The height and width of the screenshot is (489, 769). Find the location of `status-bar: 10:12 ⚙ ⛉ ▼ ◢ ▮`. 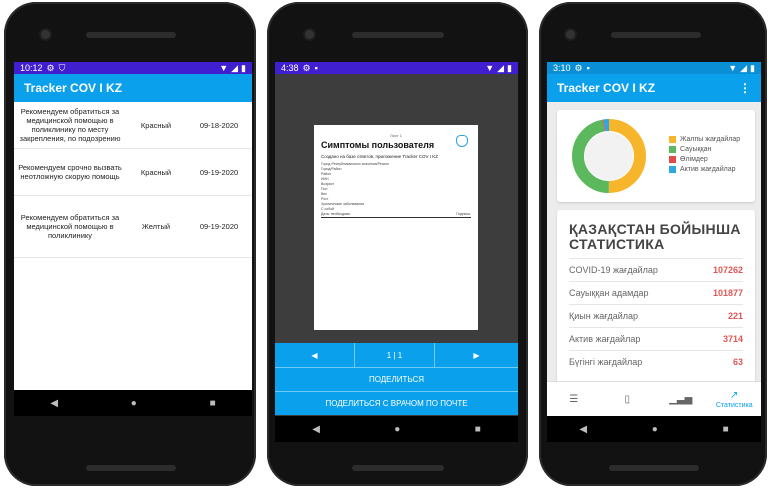

status-bar: 10:12 ⚙ ⛉ ▼ ◢ ▮ is located at coordinates (133, 68).